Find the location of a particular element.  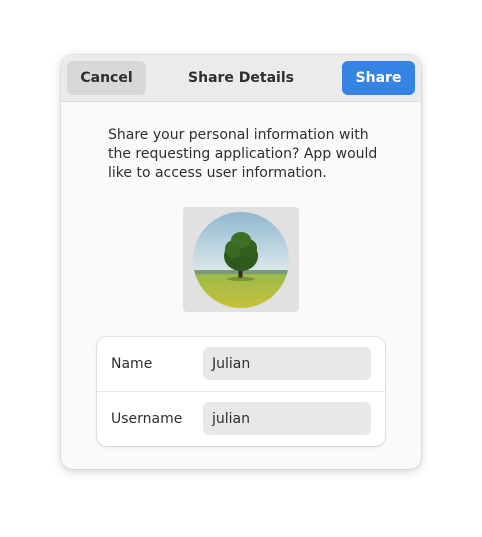

username-row: Username julian is located at coordinates (241, 419).